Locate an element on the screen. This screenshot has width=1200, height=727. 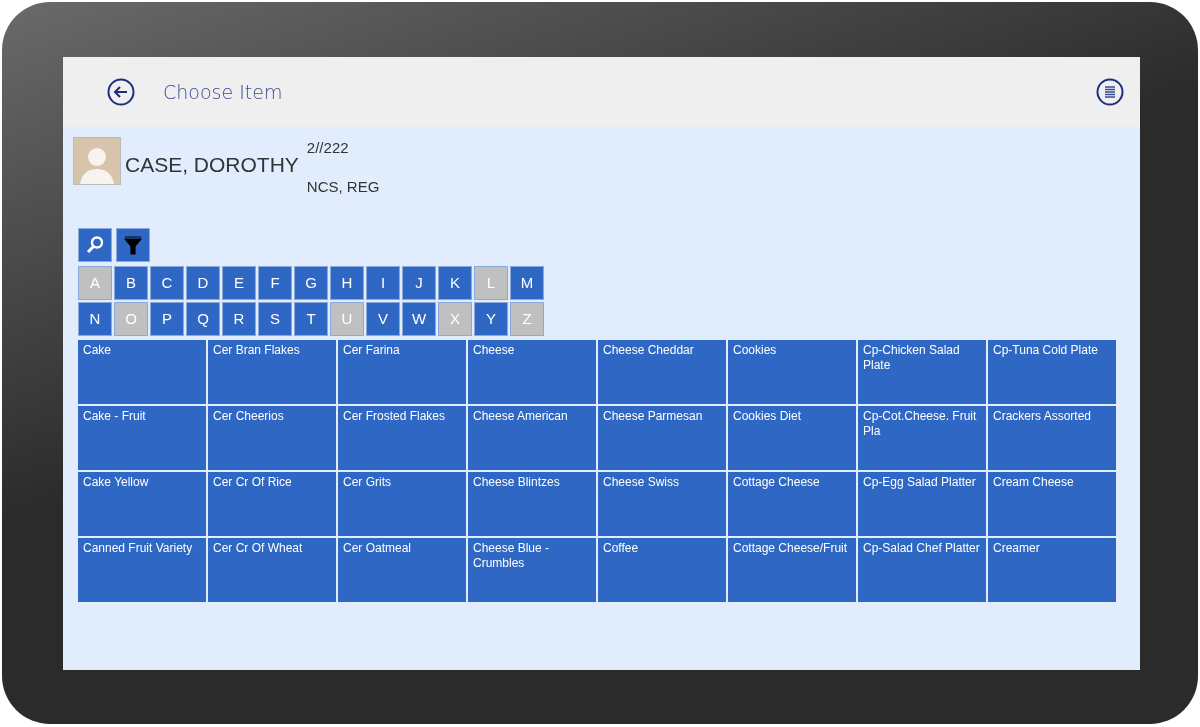
filter-icon is located at coordinates (133, 245).